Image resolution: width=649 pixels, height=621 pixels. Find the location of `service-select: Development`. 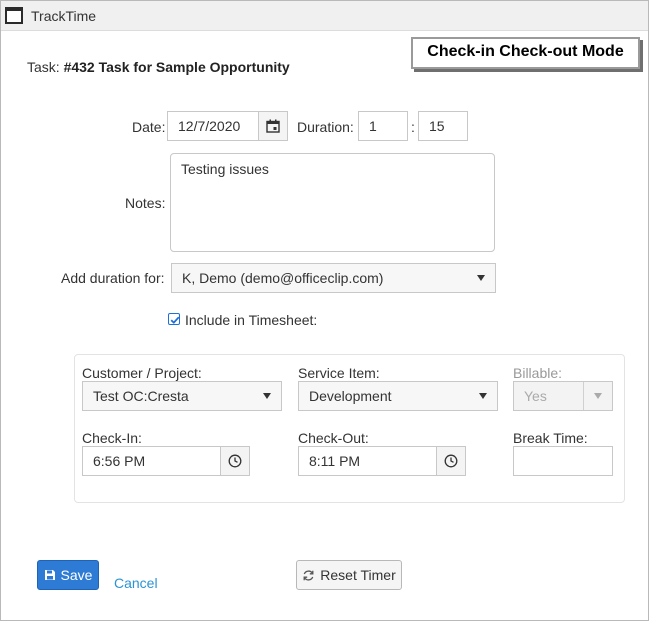

service-select: Development is located at coordinates (398, 396).